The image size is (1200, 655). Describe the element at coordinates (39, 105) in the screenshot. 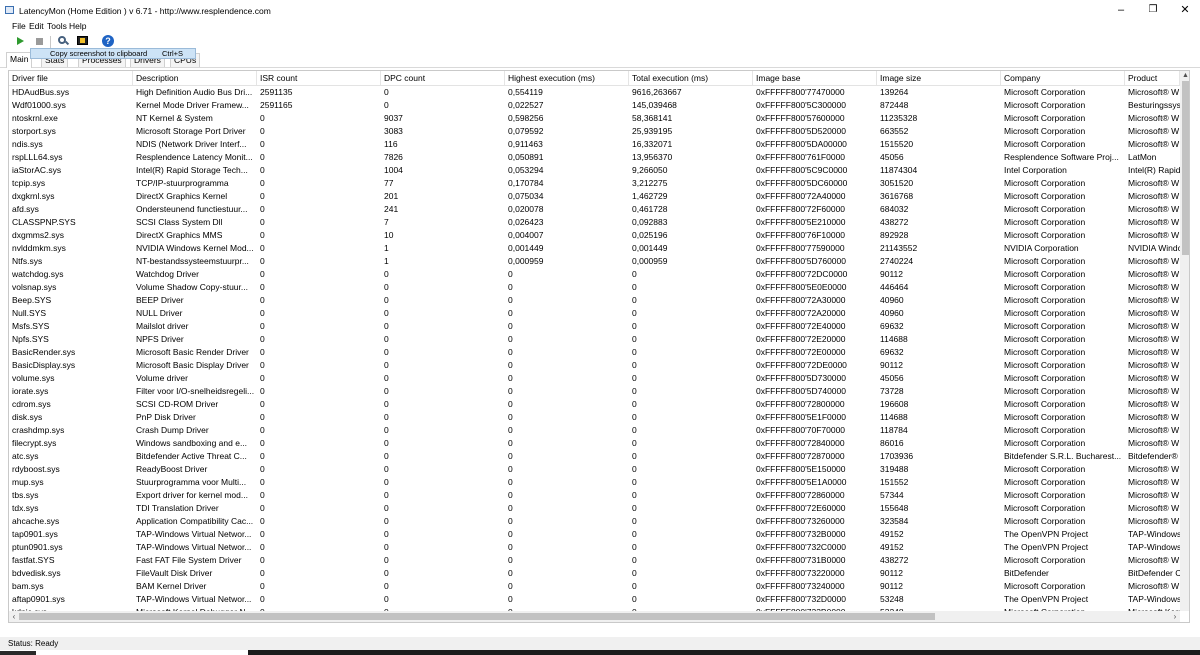

I see `cell-driver-file: Wdf01000.sys` at that location.